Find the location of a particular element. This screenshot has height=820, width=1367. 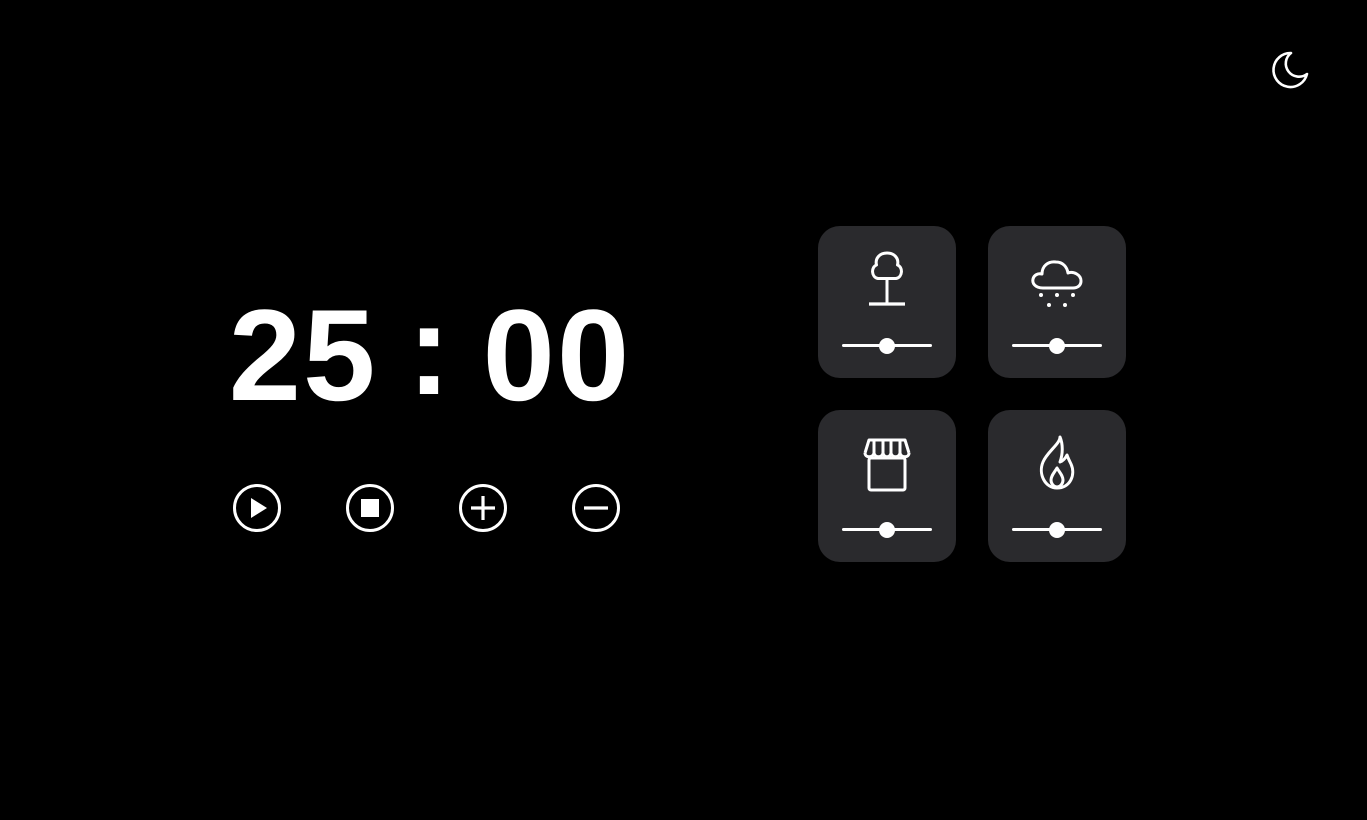

sound-toggle-rain is located at coordinates (1057, 280).